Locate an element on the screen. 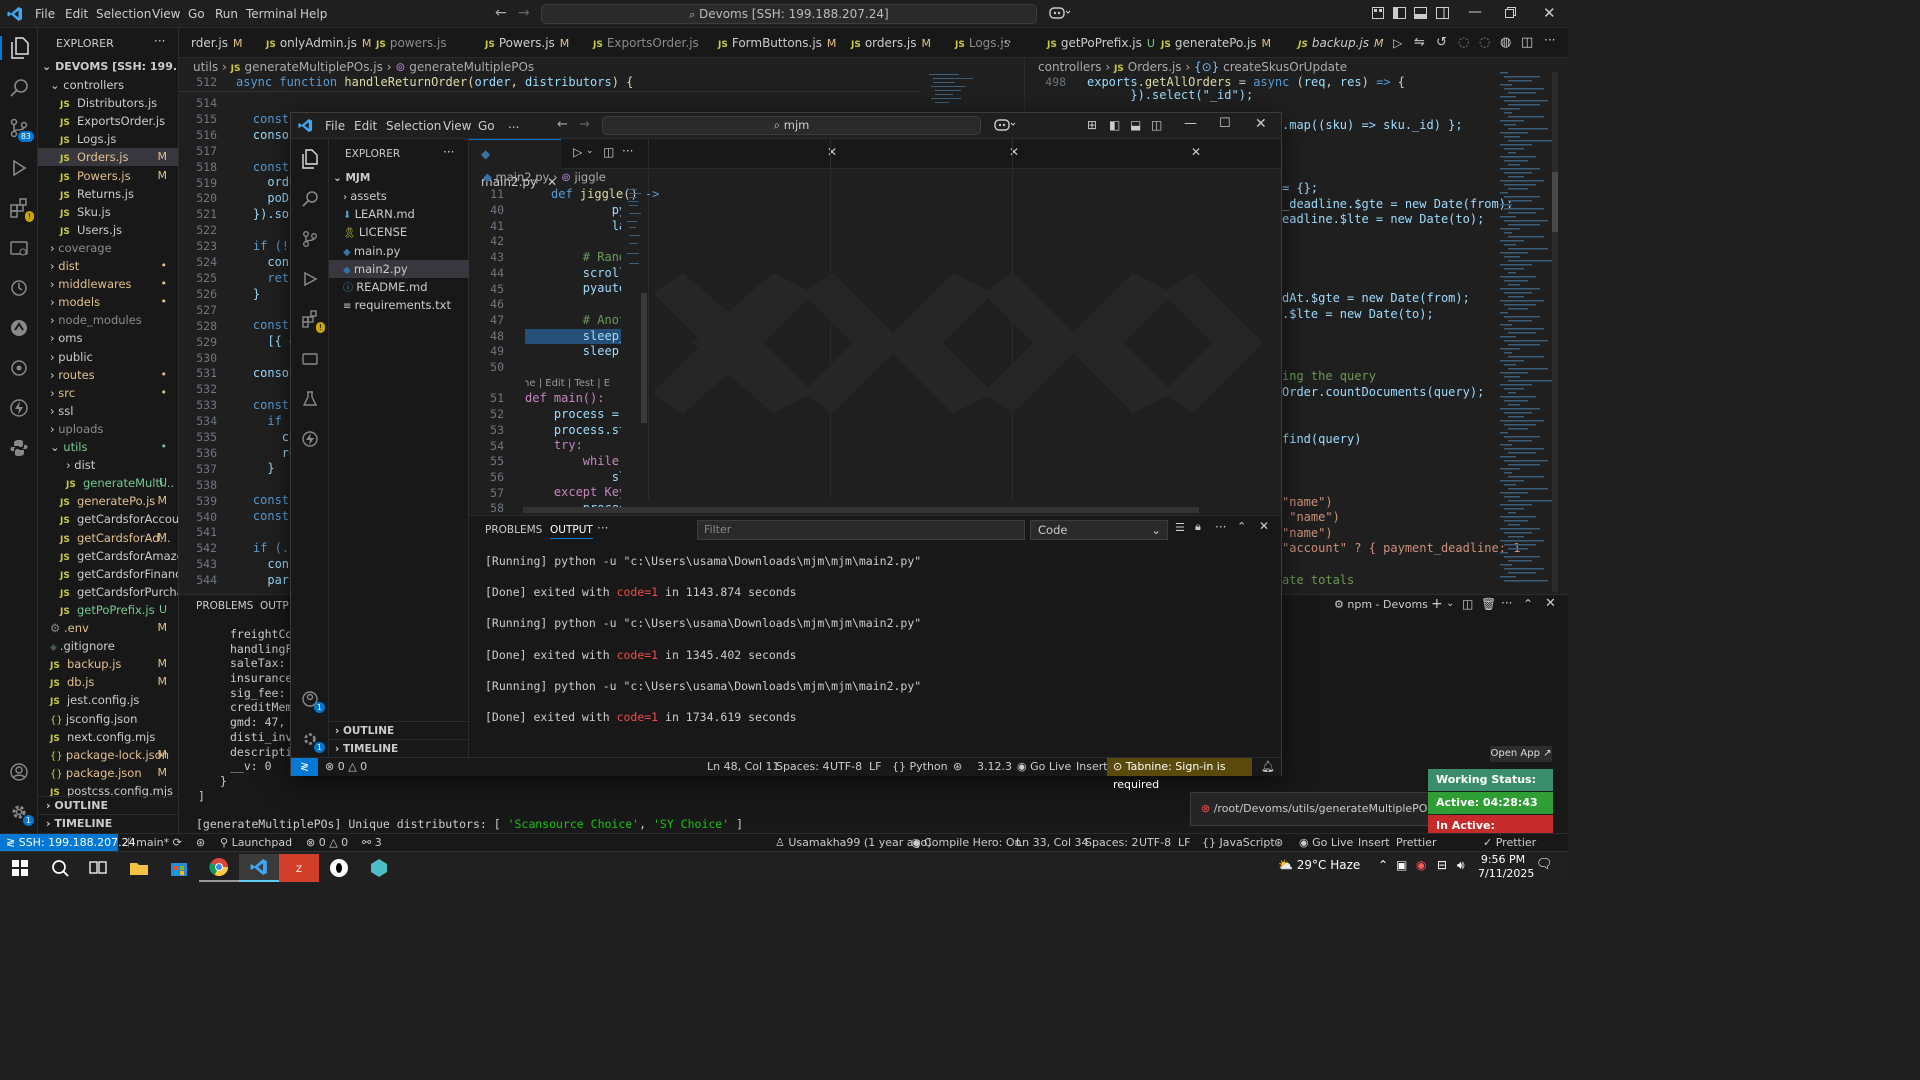  inner-file-item: ◆ main.py is located at coordinates (399, 251).